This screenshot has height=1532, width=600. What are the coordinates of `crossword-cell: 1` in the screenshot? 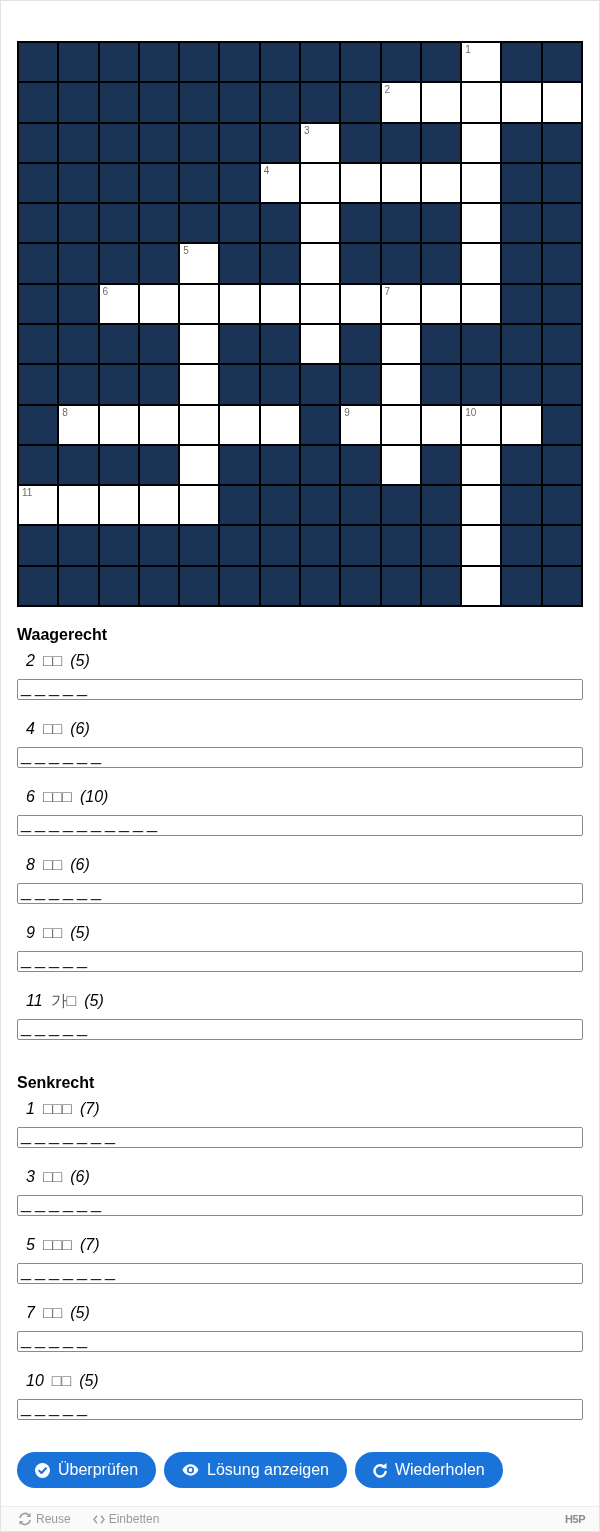 It's located at (481, 62).